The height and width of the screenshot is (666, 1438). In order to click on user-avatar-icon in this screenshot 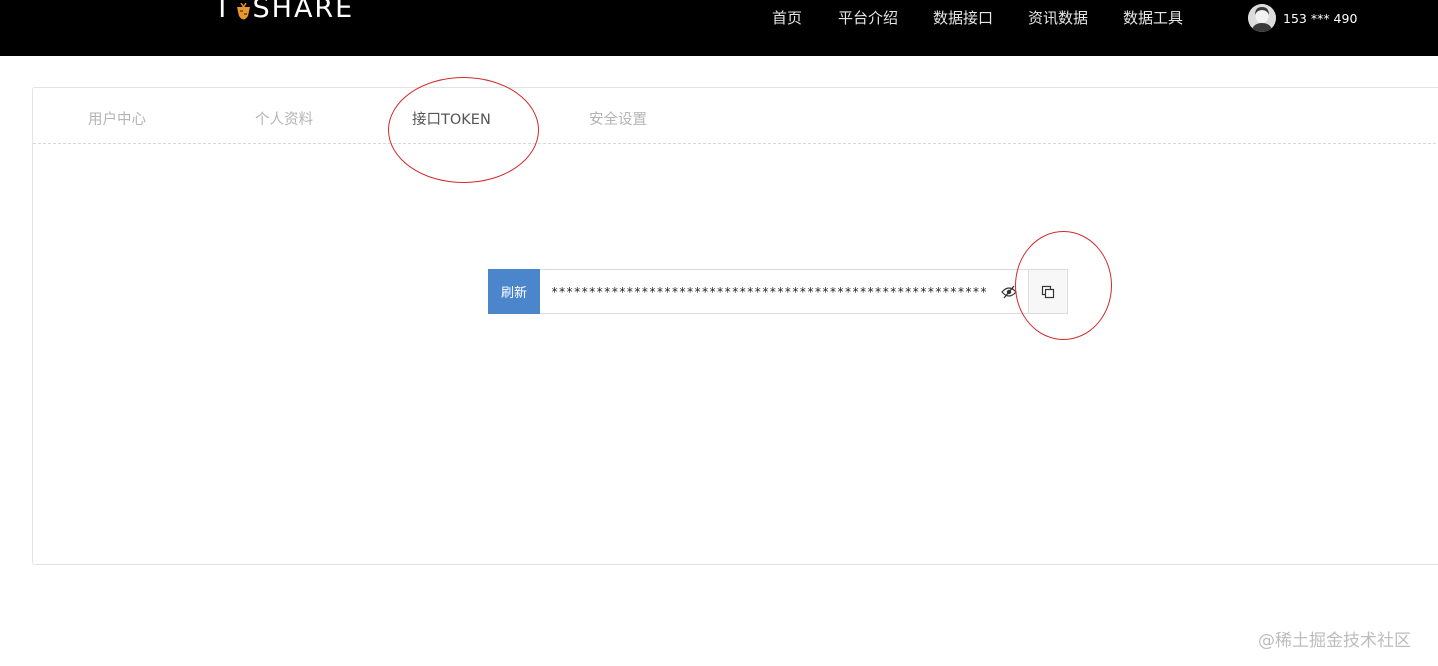, I will do `click(1262, 18)`.